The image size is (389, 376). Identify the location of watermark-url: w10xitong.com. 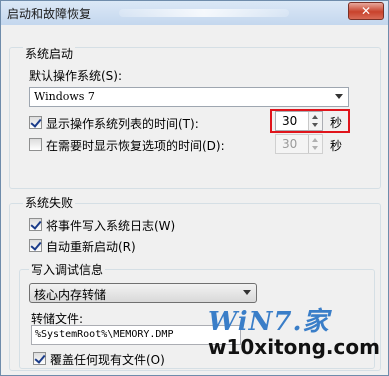
(294, 347).